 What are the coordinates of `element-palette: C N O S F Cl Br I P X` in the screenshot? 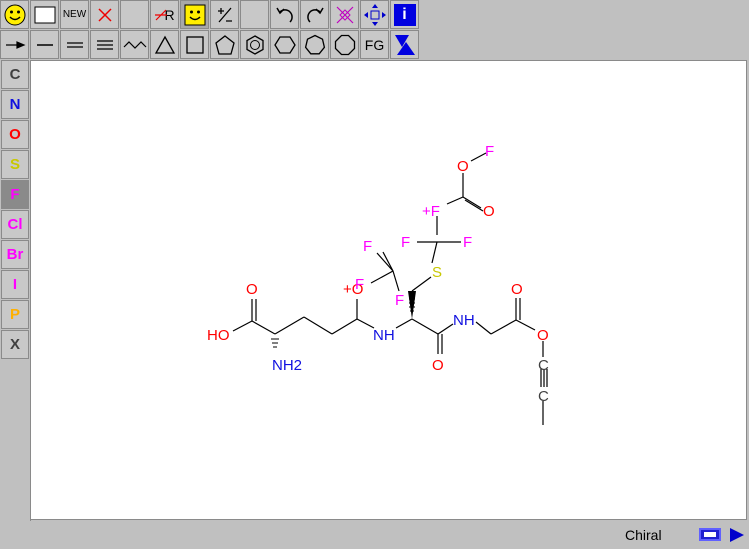 It's located at (15, 291).